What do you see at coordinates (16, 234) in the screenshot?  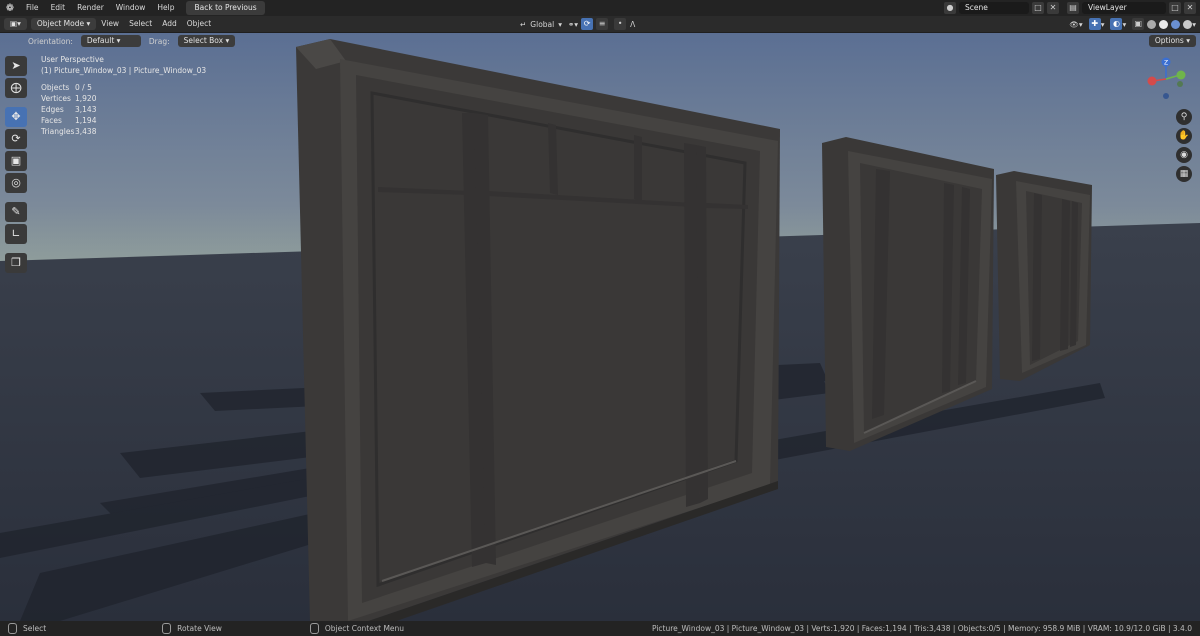 I see `measure-icon: ∟` at bounding box center [16, 234].